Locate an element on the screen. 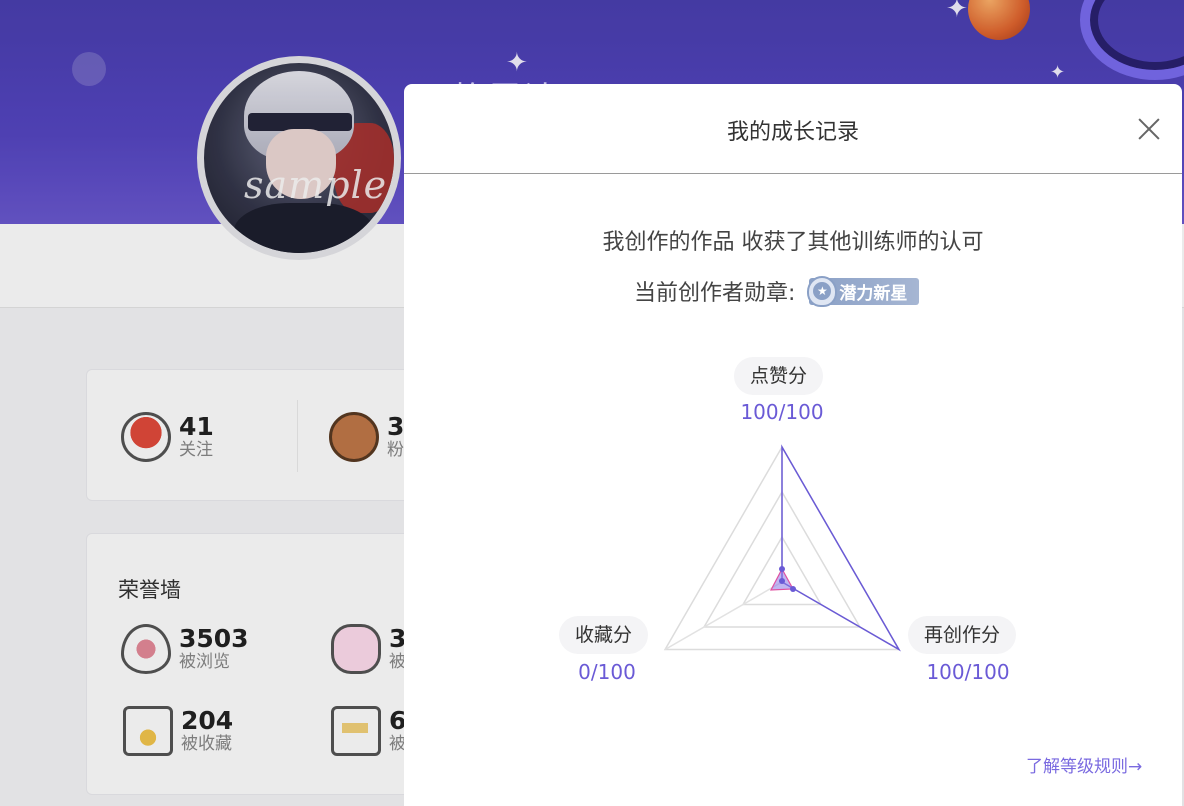  modal-header: 我的成长记录 is located at coordinates (793, 129).